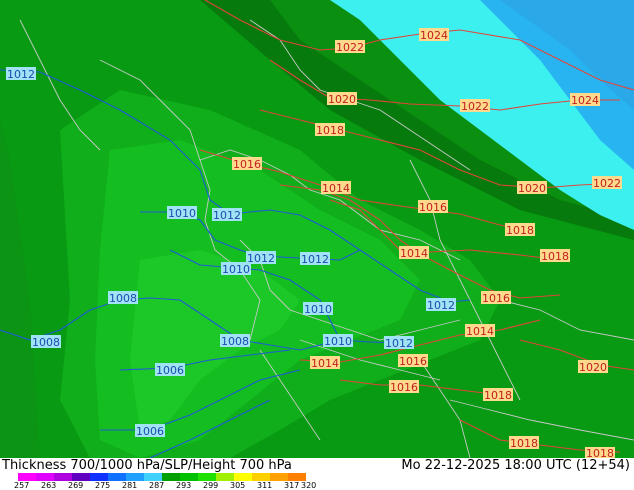 The width and height of the screenshot is (634, 490). Describe the element at coordinates (238, 485) in the screenshot. I see `color-scale-tick-label: 305` at that location.